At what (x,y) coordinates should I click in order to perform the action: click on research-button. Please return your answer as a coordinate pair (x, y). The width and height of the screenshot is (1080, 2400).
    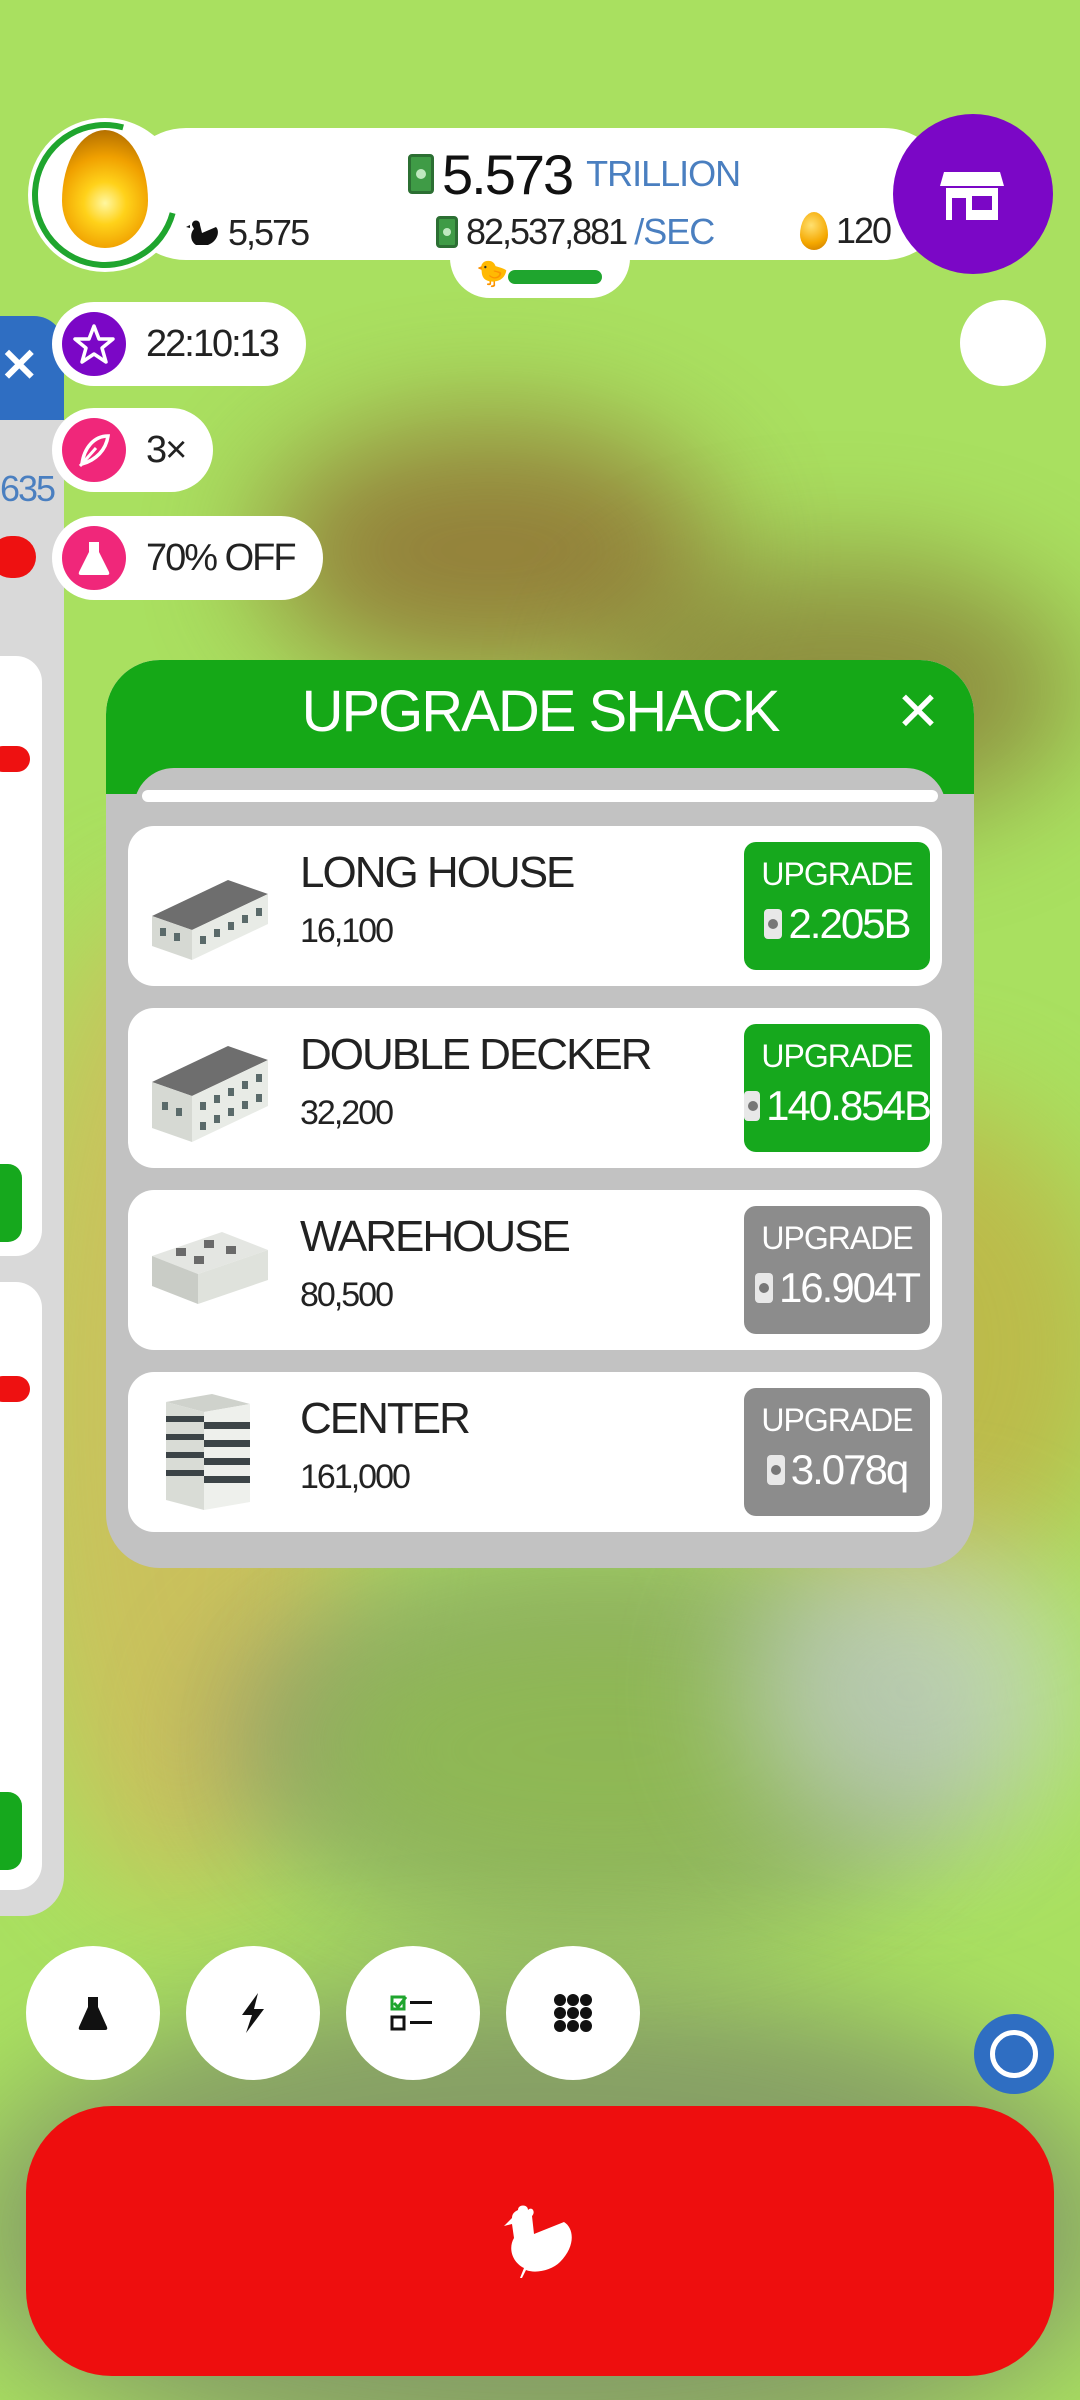
    Looking at the image, I should click on (93, 2013).